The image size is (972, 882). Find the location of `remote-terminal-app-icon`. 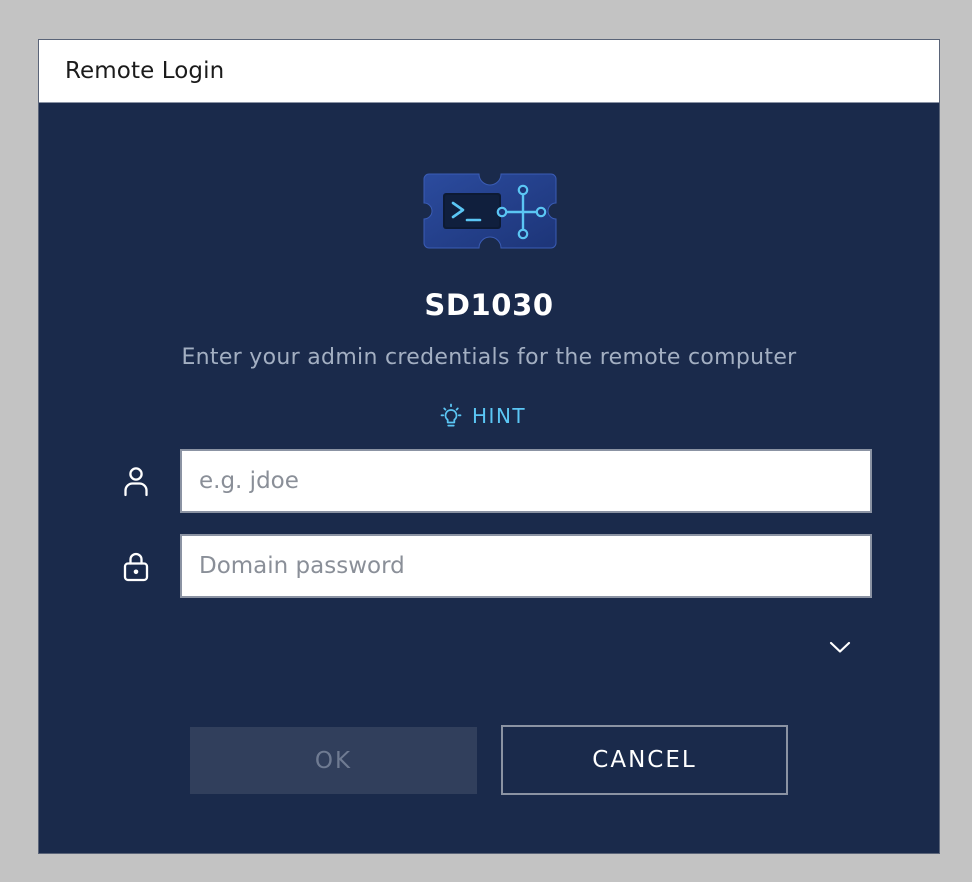

remote-terminal-app-icon is located at coordinates (490, 211).